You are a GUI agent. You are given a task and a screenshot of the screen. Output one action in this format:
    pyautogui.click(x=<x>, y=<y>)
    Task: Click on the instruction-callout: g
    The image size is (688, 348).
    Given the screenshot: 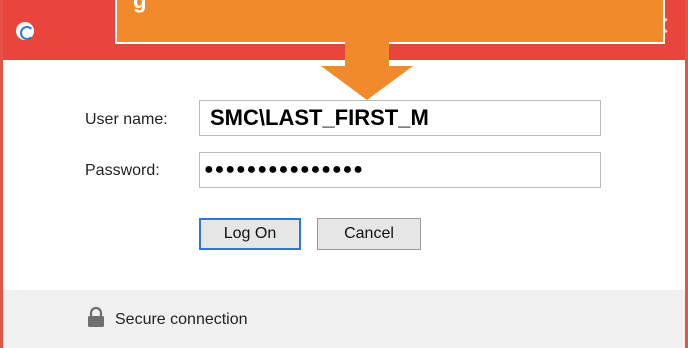 What is the action you would take?
    pyautogui.click(x=390, y=22)
    